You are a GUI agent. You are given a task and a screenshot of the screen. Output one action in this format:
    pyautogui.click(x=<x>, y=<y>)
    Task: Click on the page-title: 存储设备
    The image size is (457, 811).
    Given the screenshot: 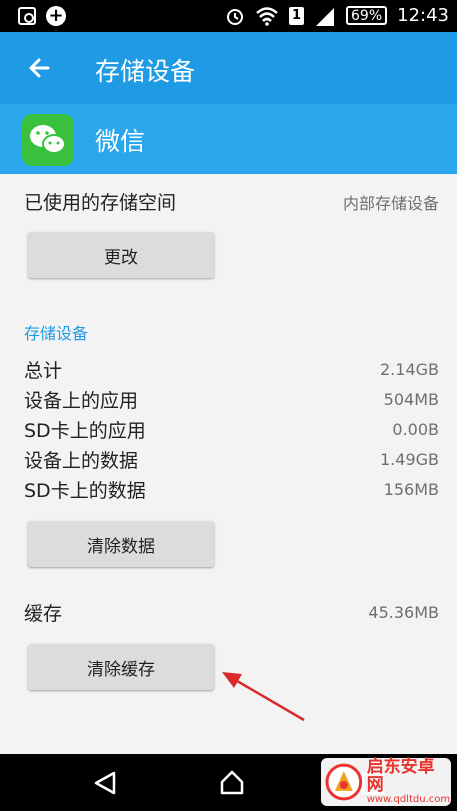 What is the action you would take?
    pyautogui.click(x=145, y=71)
    